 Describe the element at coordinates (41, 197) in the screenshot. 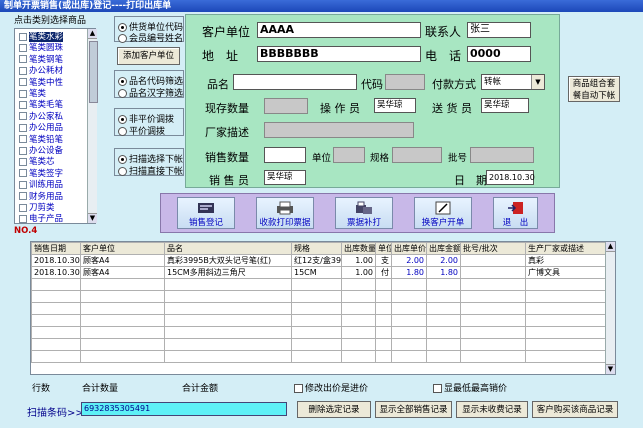

I see `category-item: 财务用品` at that location.